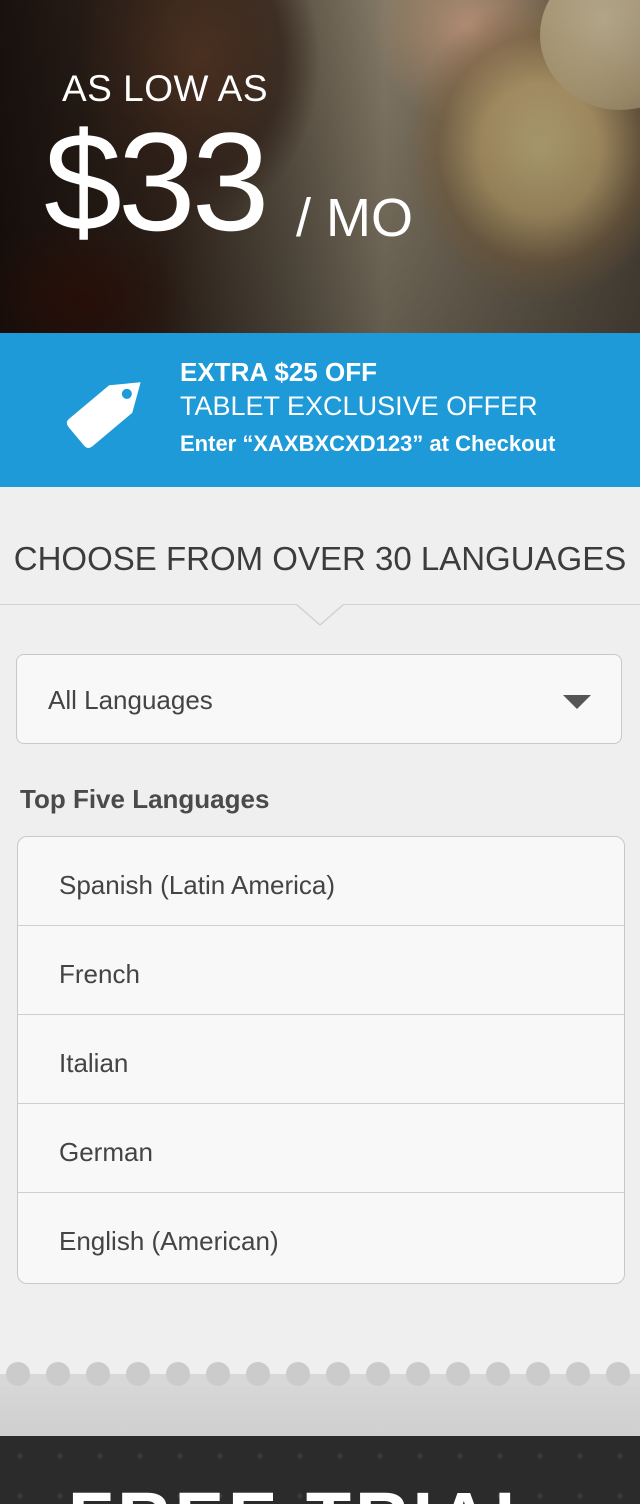 The height and width of the screenshot is (1504, 640). I want to click on language-item-spanish: Spanish (Latin America), so click(321, 881).